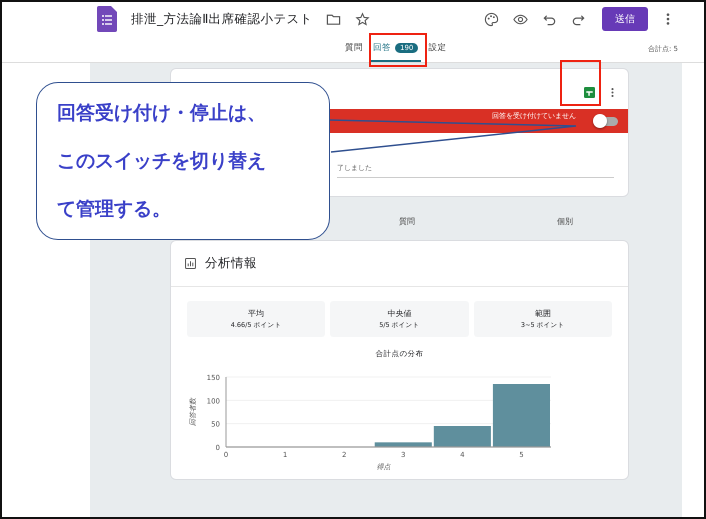  What do you see at coordinates (589, 92) in the screenshot?
I see `spreadsheet-icon` at bounding box center [589, 92].